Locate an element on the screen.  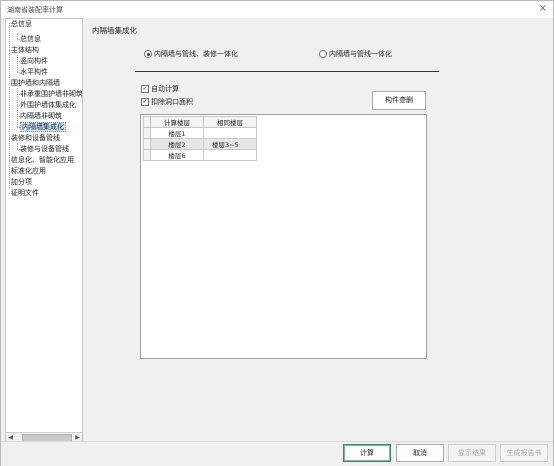
tree-item-walls: 围护墙和内隔墙 is located at coordinates (35, 83).